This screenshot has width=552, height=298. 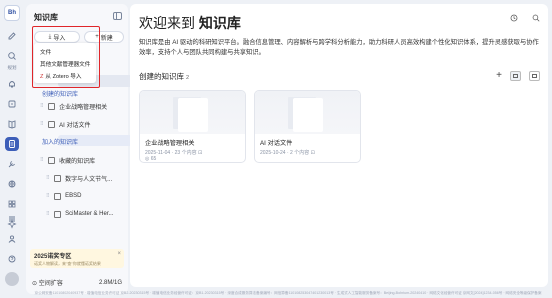 What do you see at coordinates (12, 124) in the screenshot?
I see `book-icon` at bounding box center [12, 124].